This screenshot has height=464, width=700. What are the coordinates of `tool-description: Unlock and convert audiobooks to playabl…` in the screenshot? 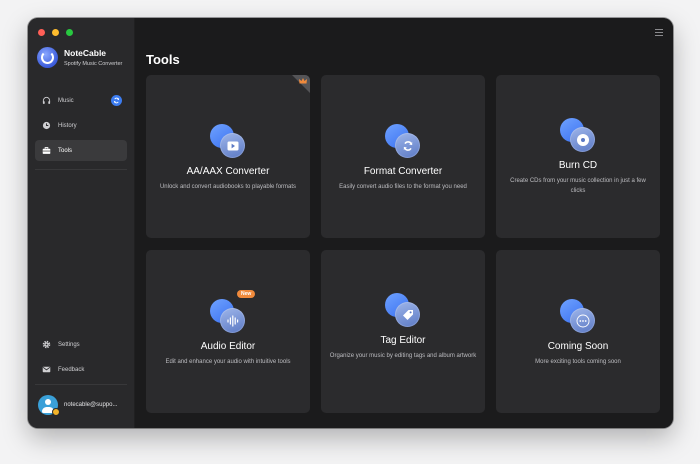 It's located at (228, 187).